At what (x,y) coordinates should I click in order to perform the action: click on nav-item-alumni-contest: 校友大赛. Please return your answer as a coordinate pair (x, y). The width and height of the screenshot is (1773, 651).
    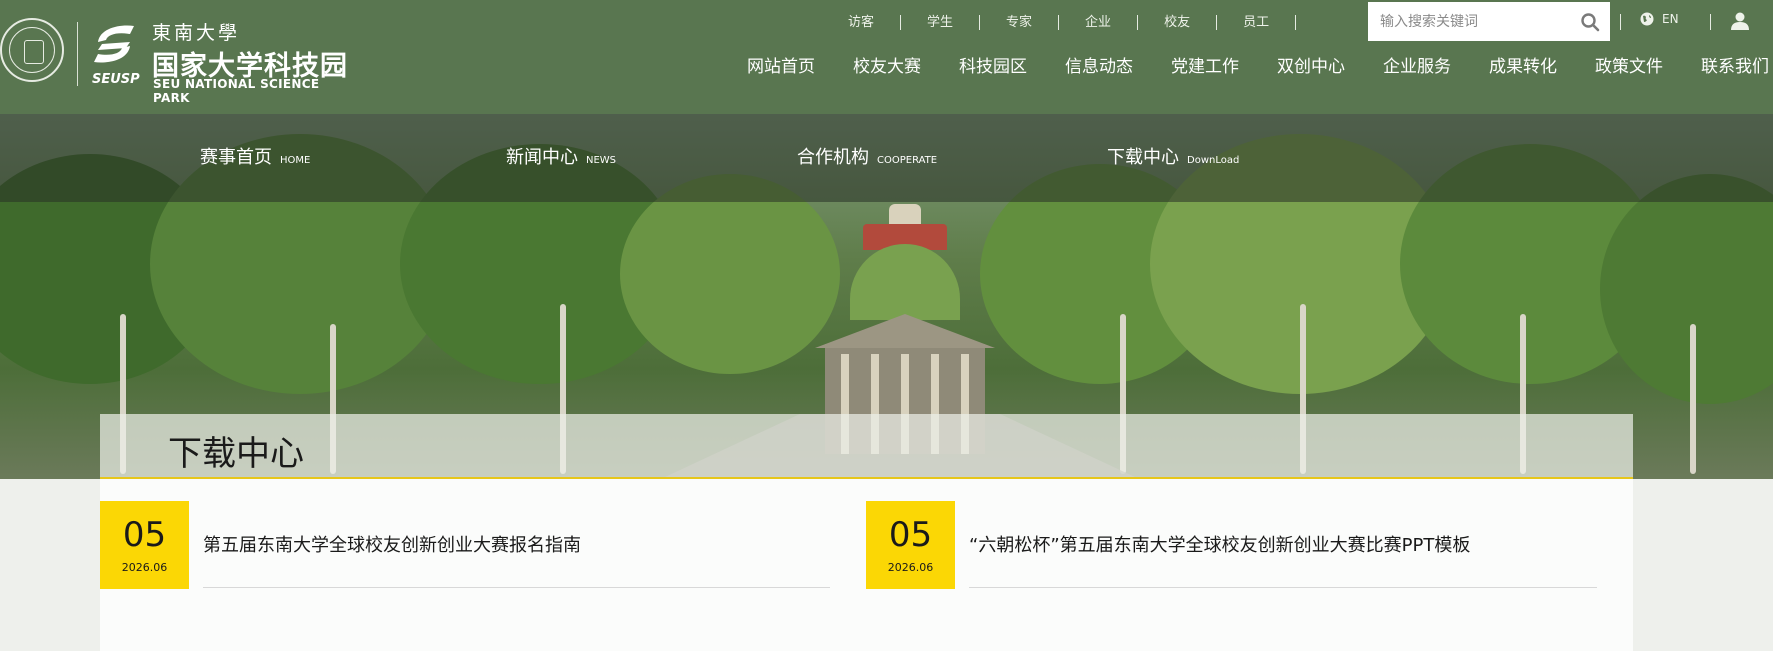
    Looking at the image, I should click on (887, 64).